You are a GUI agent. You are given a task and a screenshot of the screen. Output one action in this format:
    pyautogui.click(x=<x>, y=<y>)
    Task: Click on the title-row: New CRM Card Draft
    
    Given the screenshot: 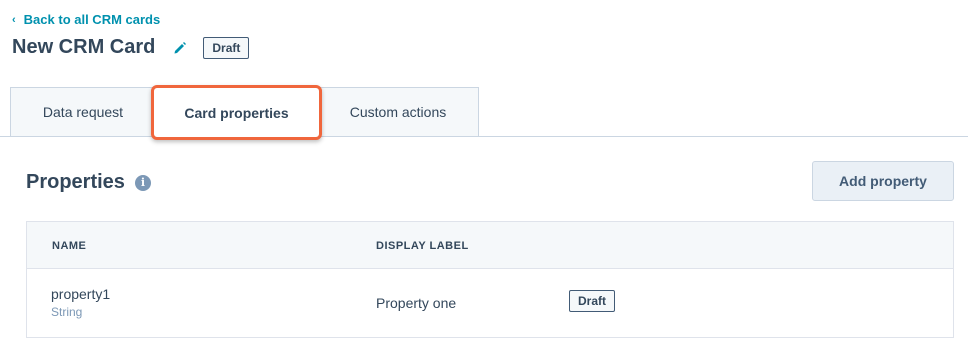 What is the action you would take?
    pyautogui.click(x=131, y=47)
    